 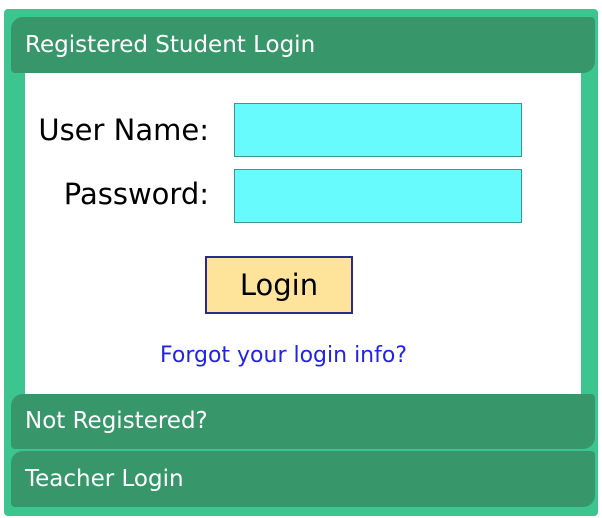 I want to click on registered-student-login-header: Registered Student Login, so click(x=303, y=45).